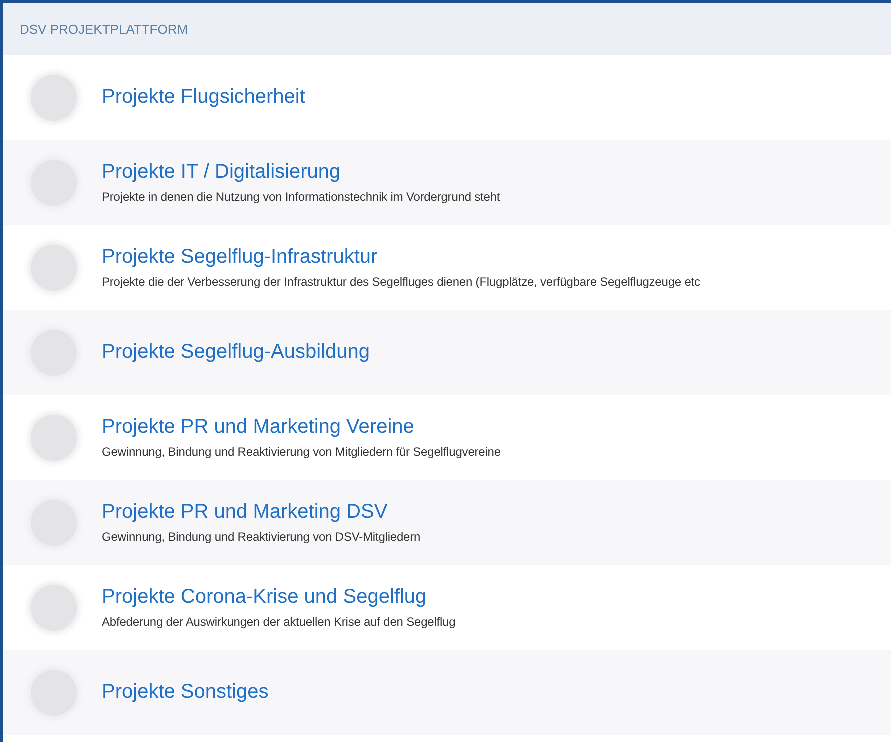 The width and height of the screenshot is (891, 742). I want to click on category-row: Projekte Segelflug-Infrastruktur Projekte die der Verbesserung der Infrastruktur des Segelfluges dienen (Flugplätze, verfügbare Segelflugzeuge etc, so click(447, 267).